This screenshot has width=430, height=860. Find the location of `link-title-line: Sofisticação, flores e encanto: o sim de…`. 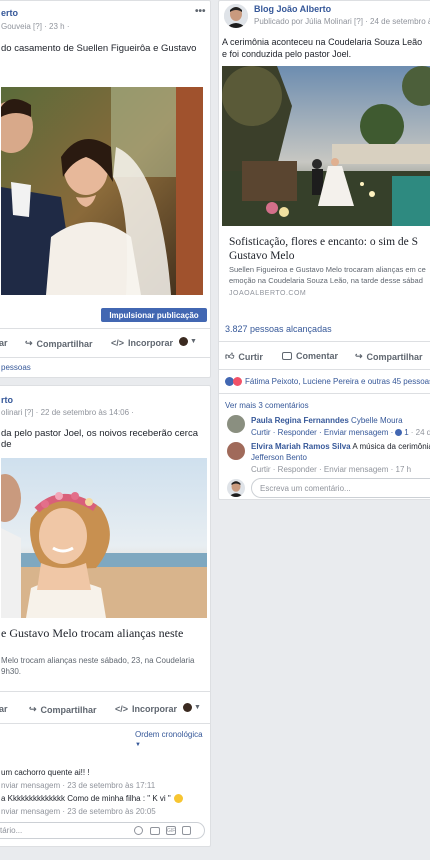

link-title-line: Sofisticação, flores e encanto: o sim de… is located at coordinates (324, 242).